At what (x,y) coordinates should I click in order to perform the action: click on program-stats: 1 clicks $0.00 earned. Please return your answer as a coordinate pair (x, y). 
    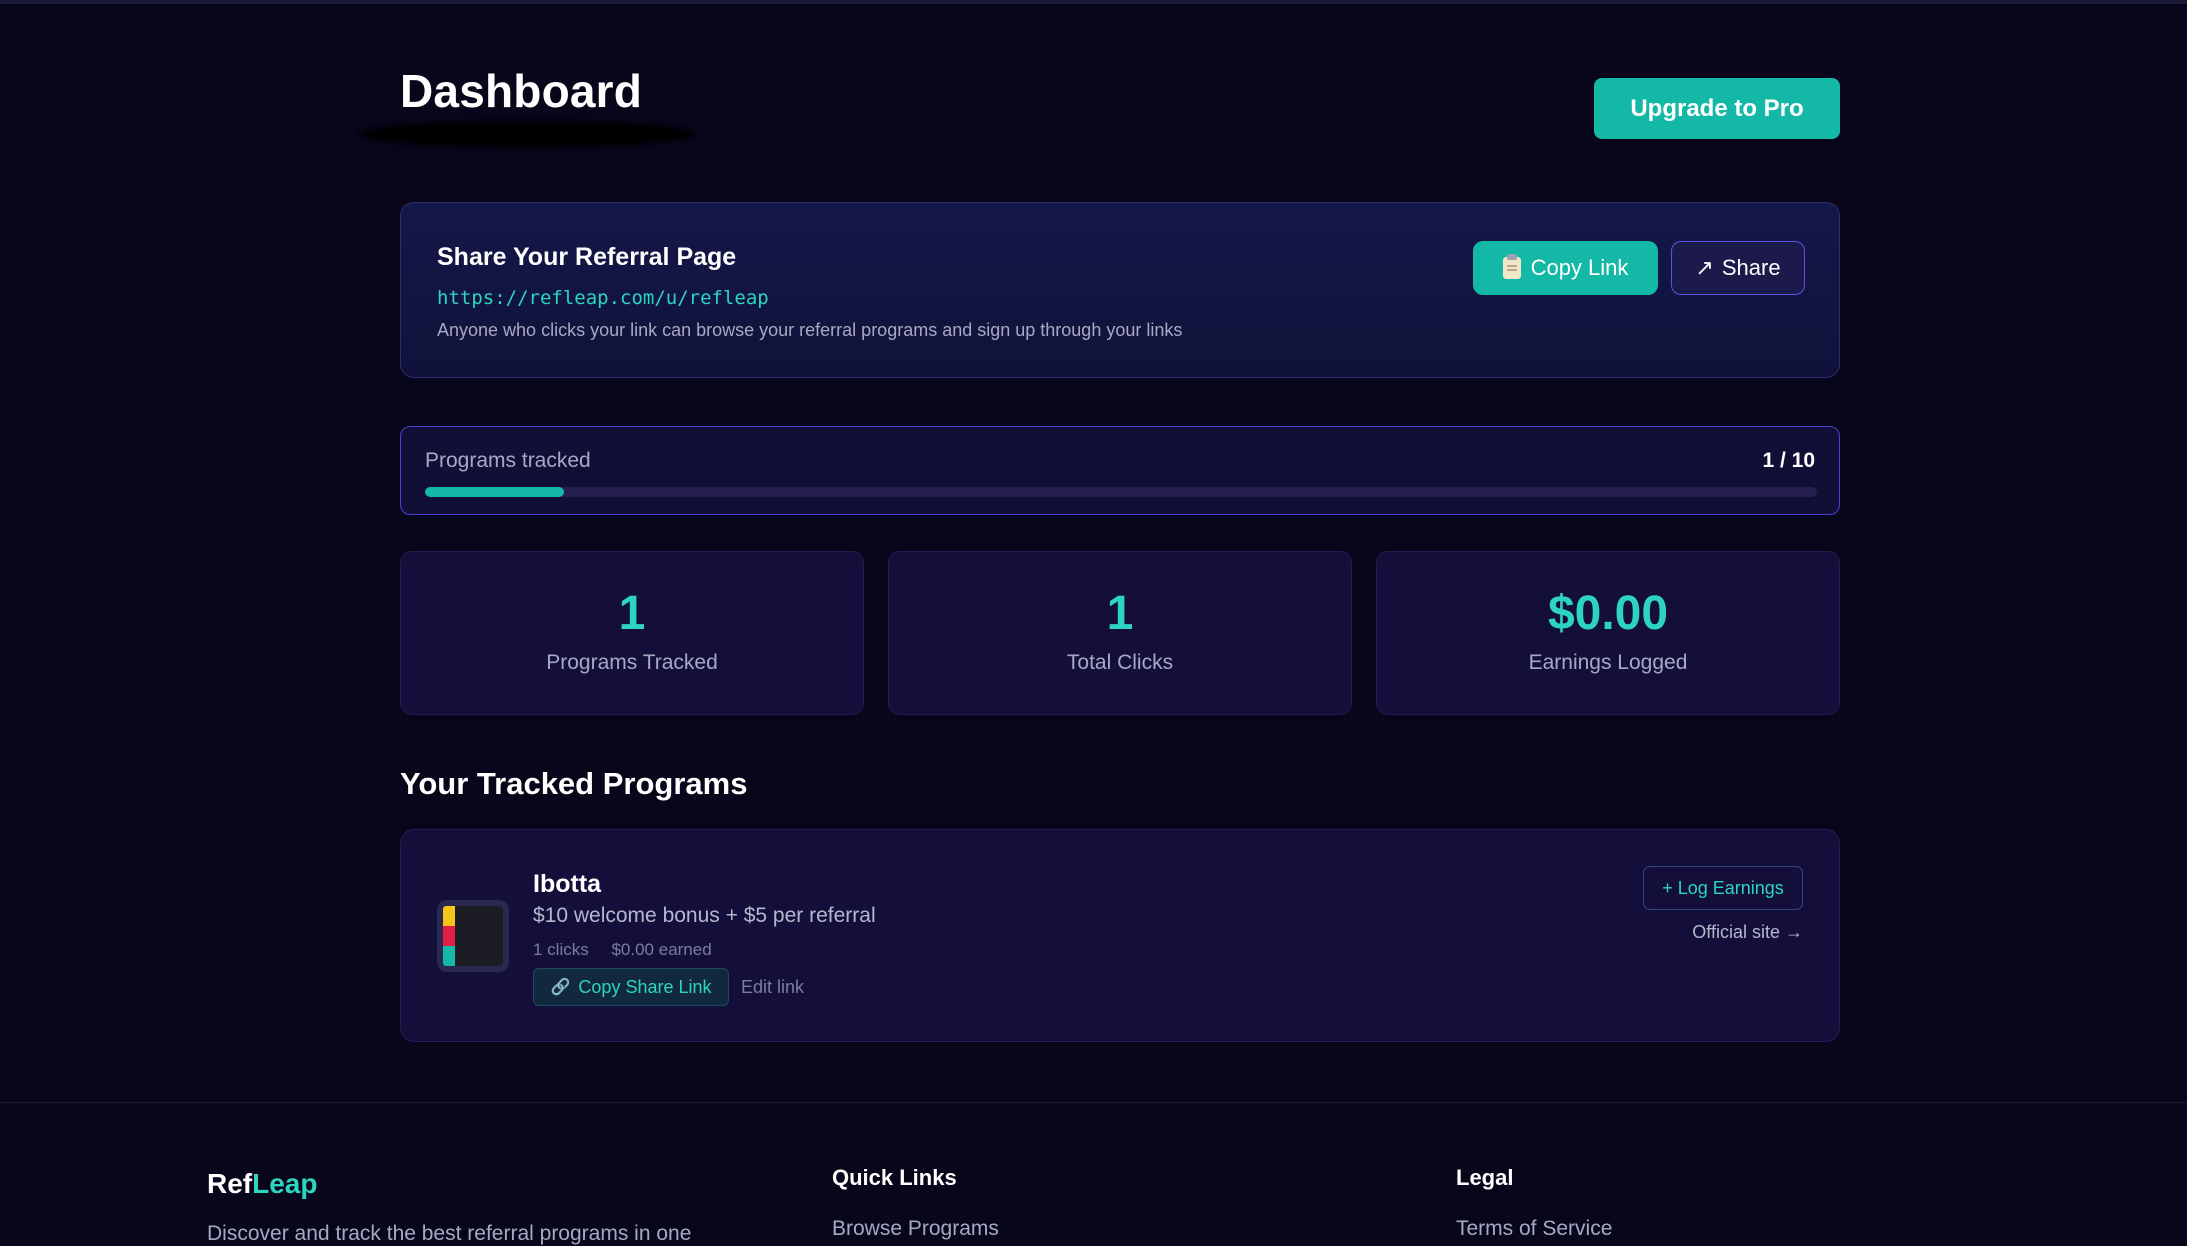
    Looking at the image, I should click on (622, 950).